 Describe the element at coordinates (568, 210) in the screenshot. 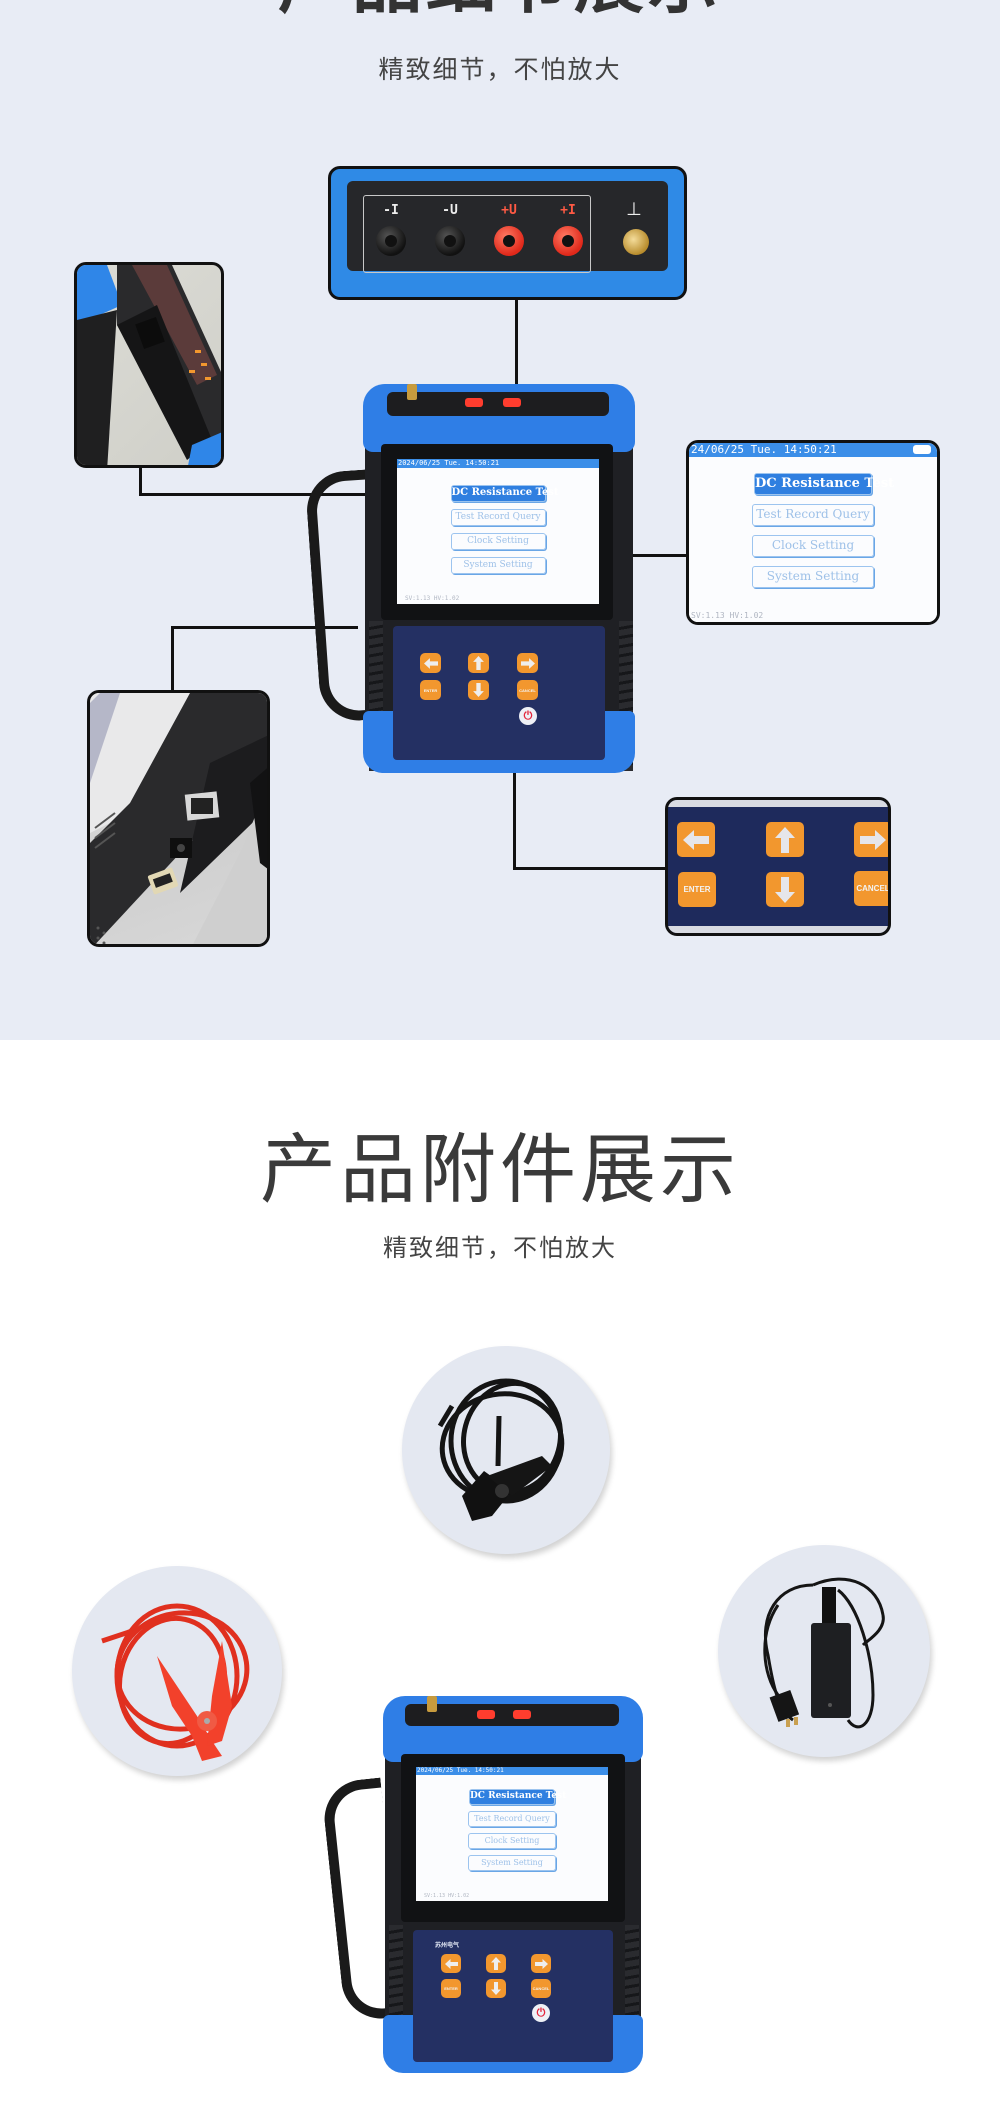

I see `port-label: +I` at that location.